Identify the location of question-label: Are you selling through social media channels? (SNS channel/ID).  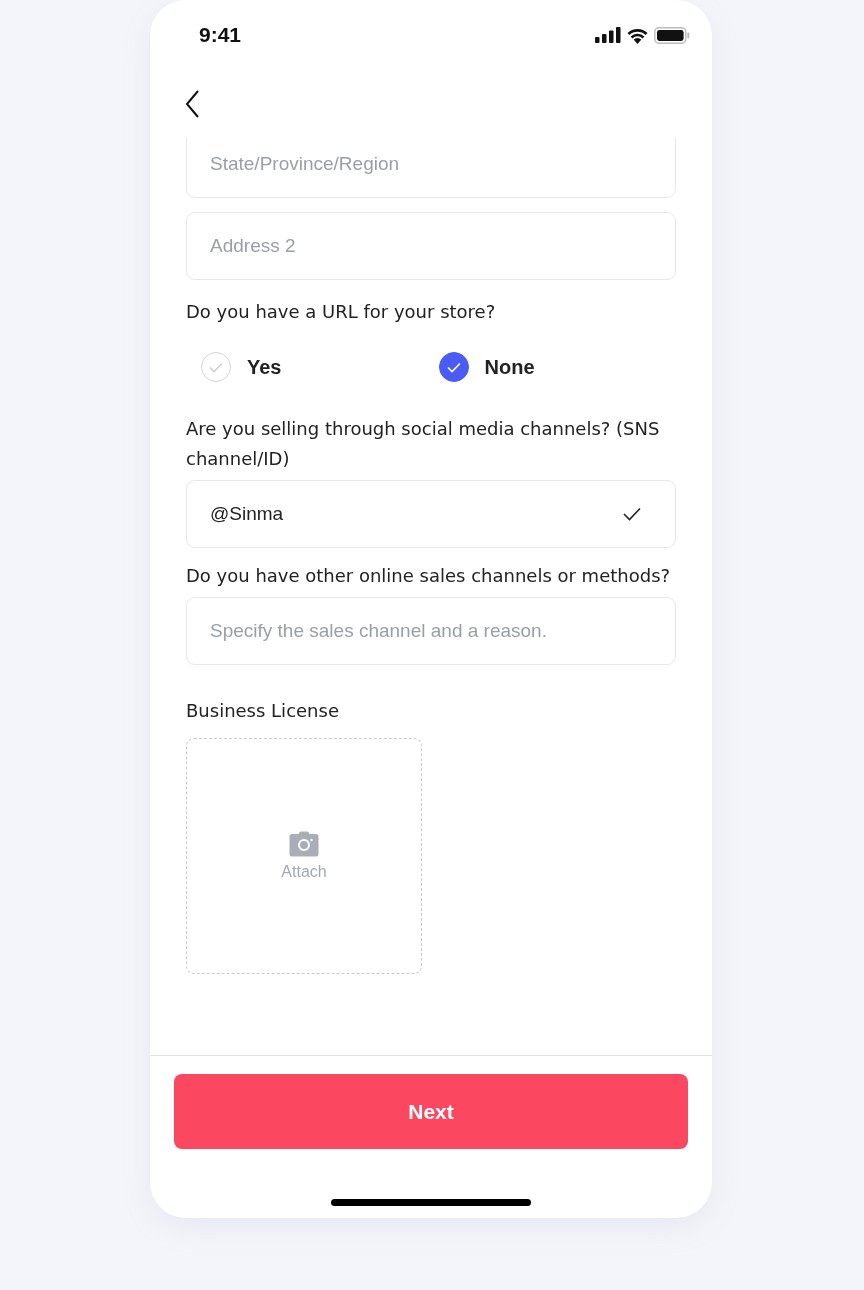
(423, 444).